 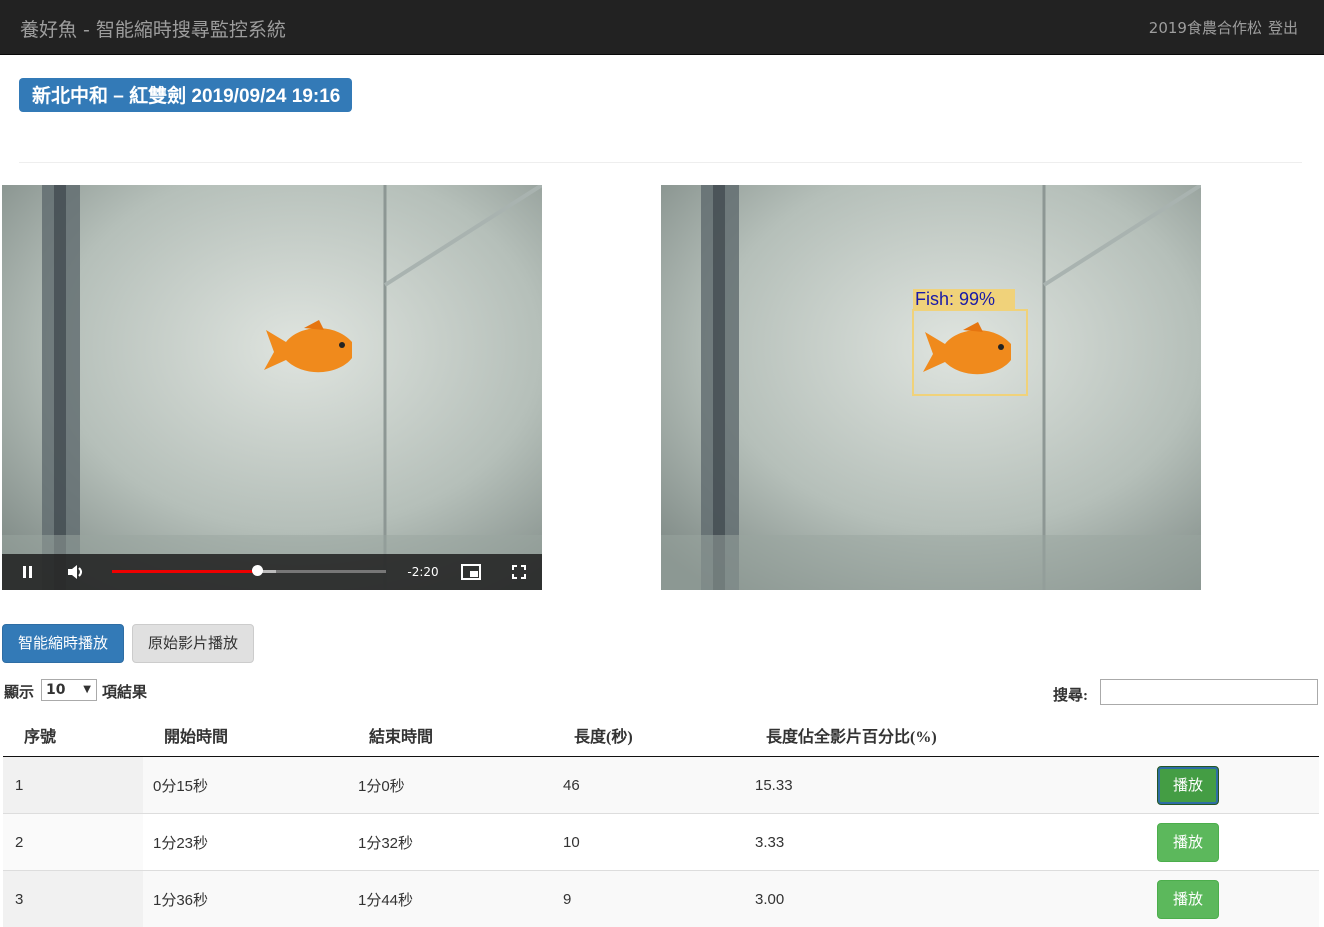 I want to click on pause-icon, so click(x=28, y=572).